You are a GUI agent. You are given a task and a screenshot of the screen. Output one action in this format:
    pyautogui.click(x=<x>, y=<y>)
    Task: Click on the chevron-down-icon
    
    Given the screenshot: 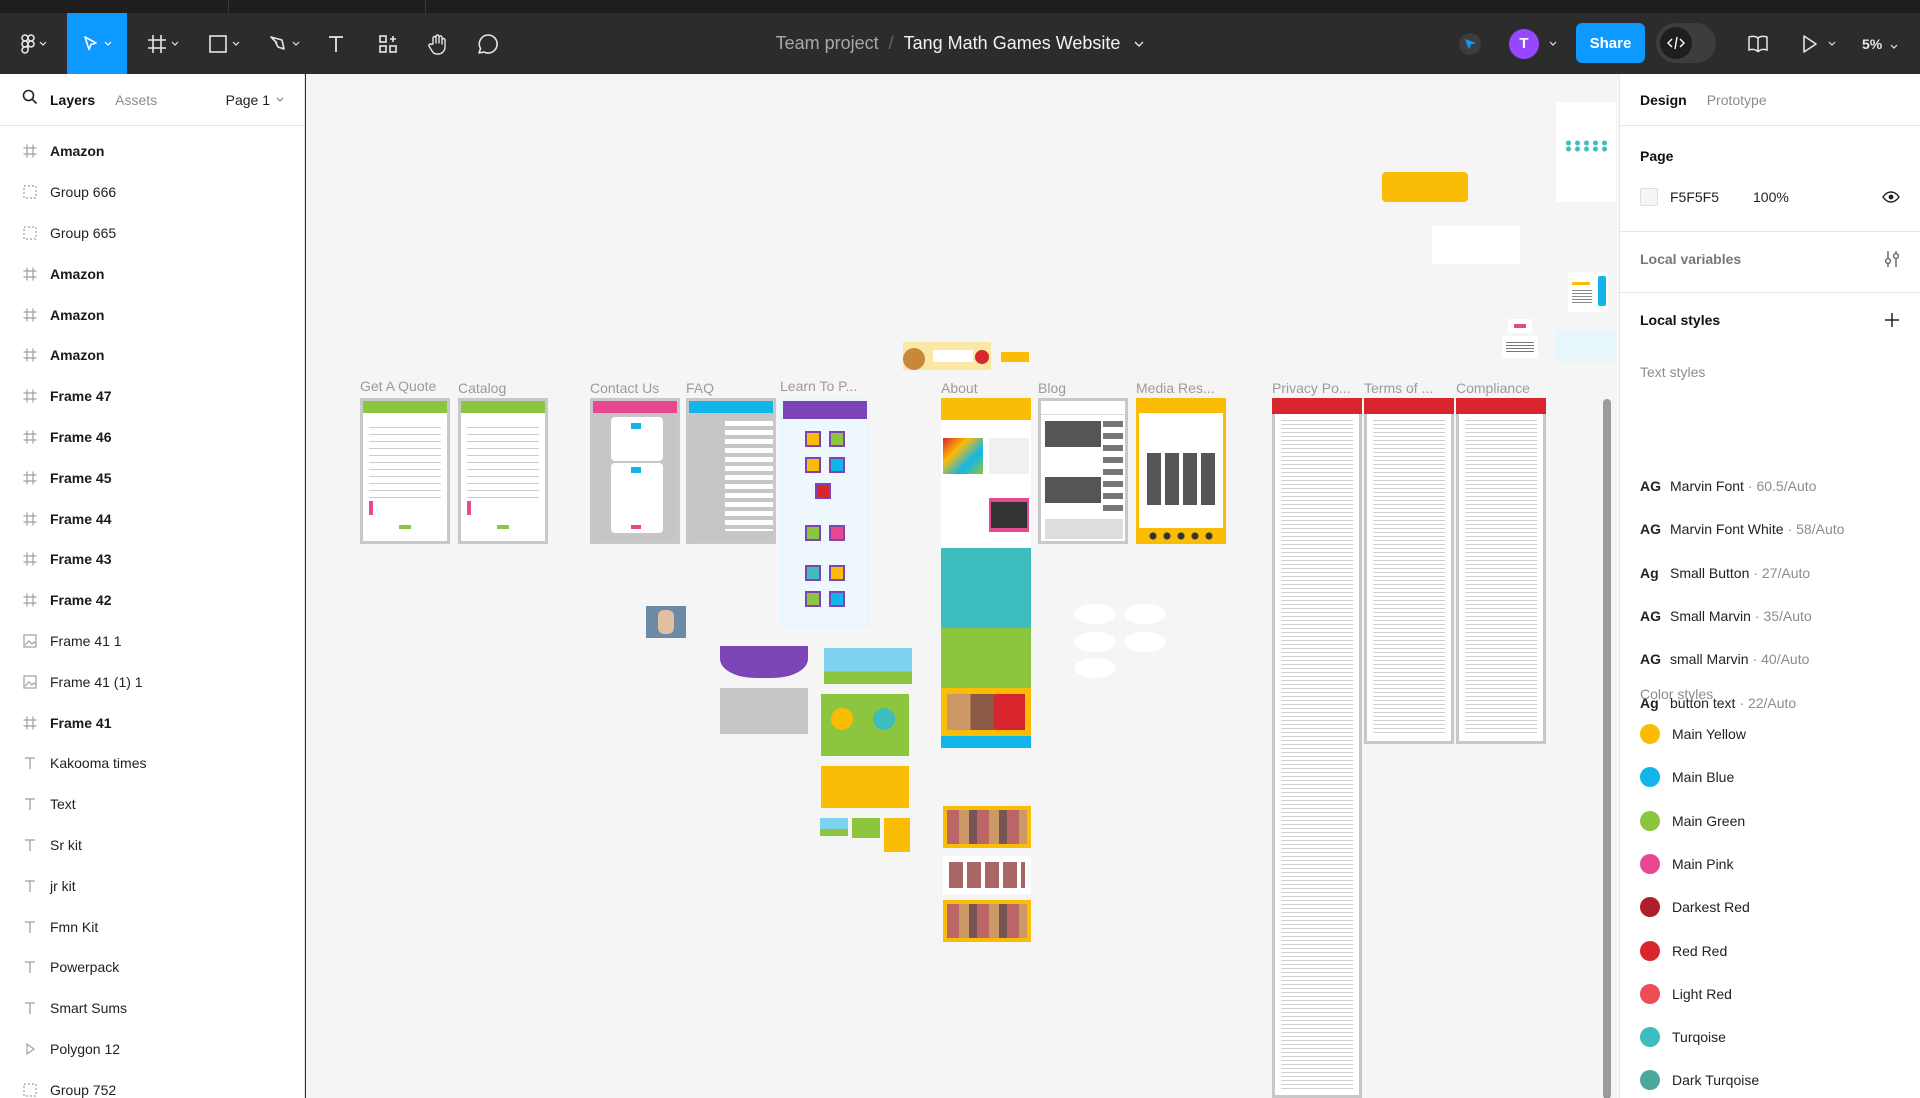 What is the action you would take?
    pyautogui.click(x=1139, y=44)
    